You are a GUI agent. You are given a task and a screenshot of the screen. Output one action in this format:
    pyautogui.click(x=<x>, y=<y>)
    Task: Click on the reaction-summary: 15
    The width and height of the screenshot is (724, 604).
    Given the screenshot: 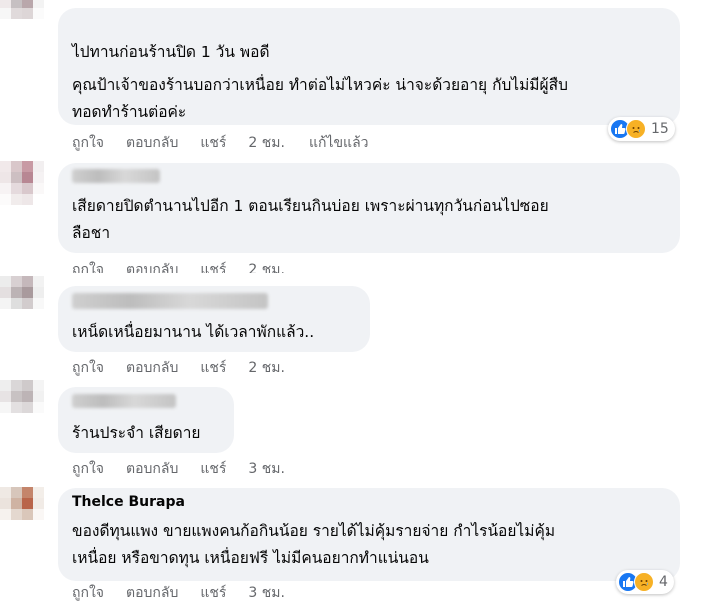 What is the action you would take?
    pyautogui.click(x=641, y=129)
    